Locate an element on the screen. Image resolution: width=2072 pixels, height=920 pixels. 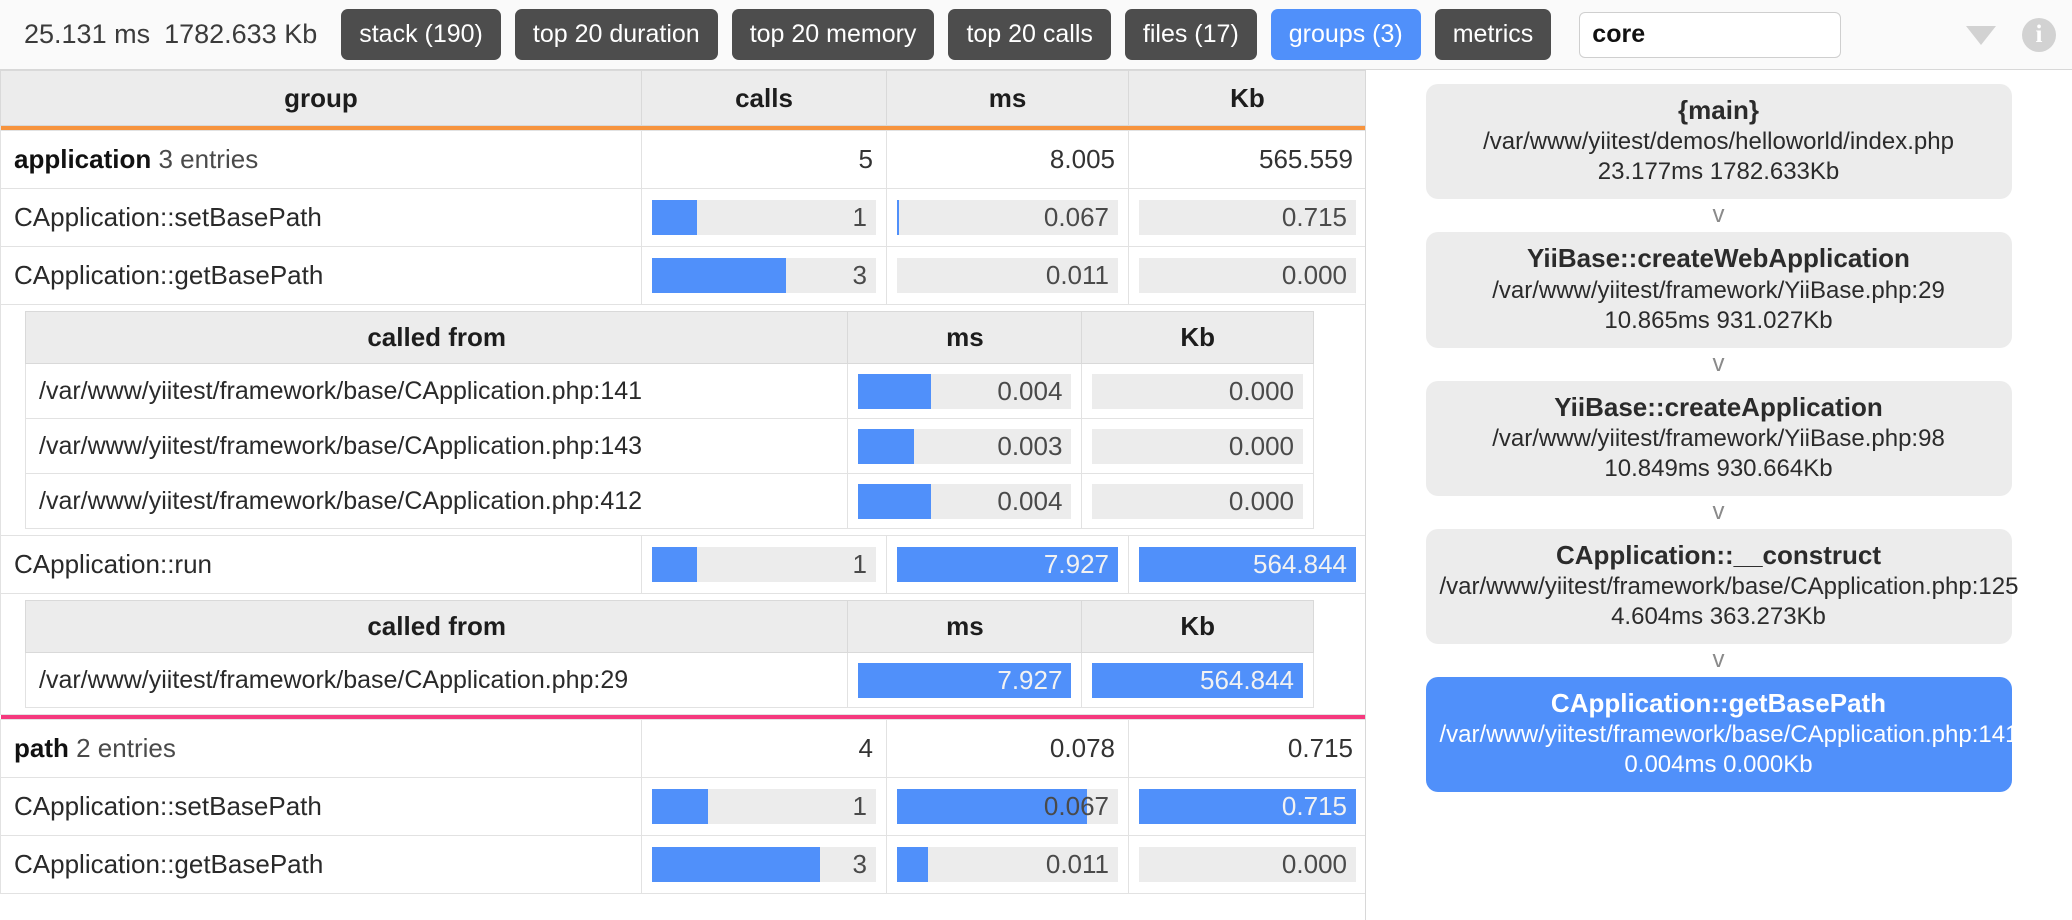
group-name-cell: path 2 entries is located at coordinates (321, 748).